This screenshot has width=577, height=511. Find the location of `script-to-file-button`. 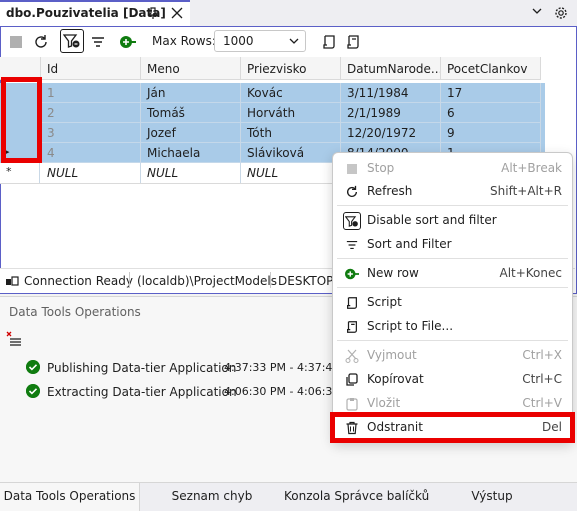

script-to-file-button is located at coordinates (353, 42).